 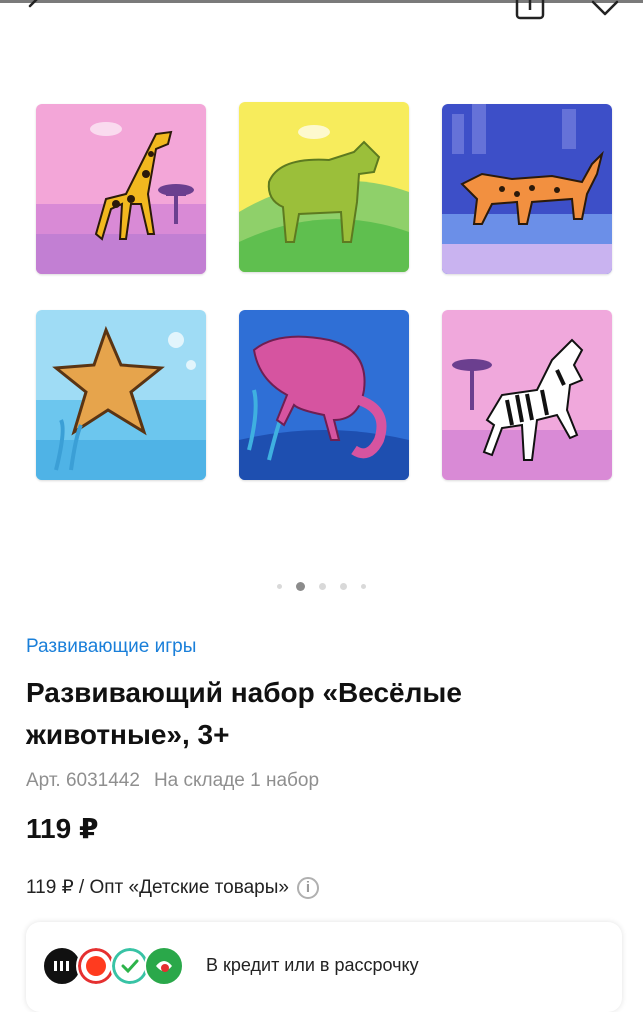 I want to click on bank-logos, so click(x=113, y=966).